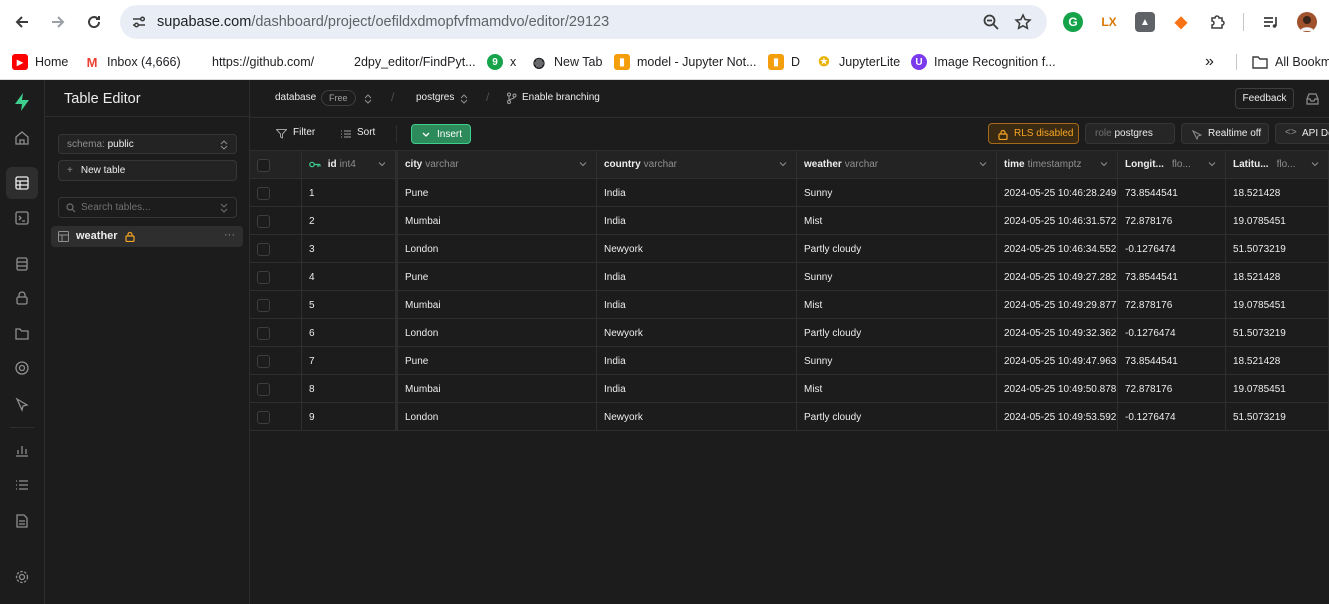 The width and height of the screenshot is (1329, 604). I want to click on bookmark-inbox: M Inbox (4,666), so click(132, 62).